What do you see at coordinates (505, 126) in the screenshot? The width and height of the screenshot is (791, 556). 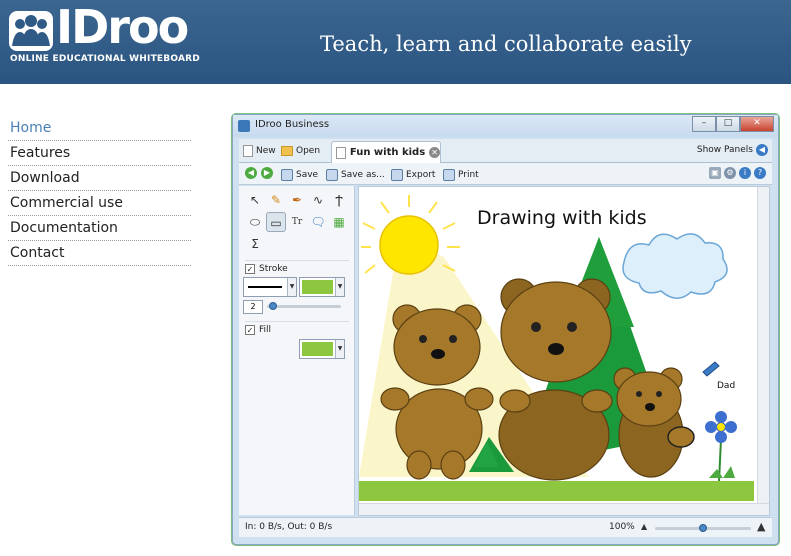 I see `window-titlebar: IDroo Business – □ ✕` at bounding box center [505, 126].